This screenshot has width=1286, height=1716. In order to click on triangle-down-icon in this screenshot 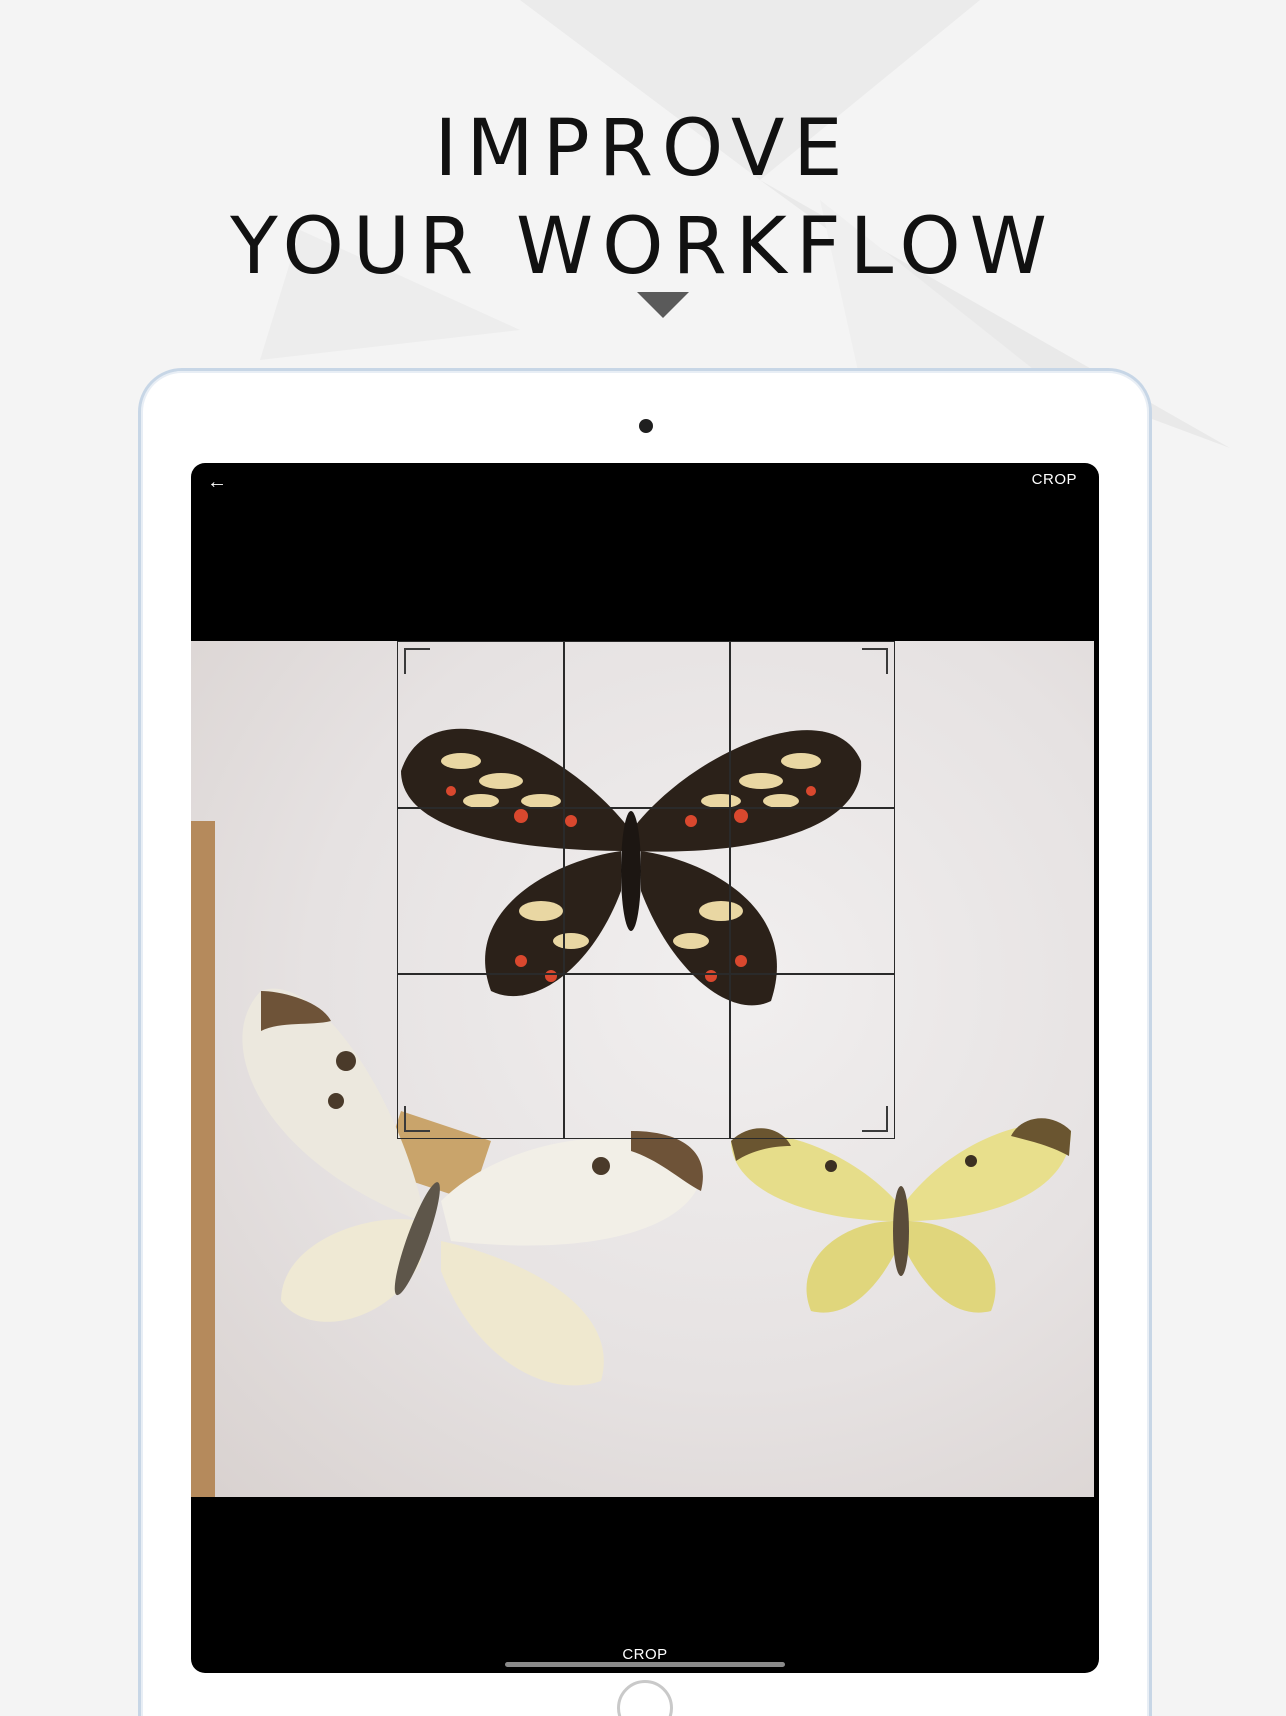, I will do `click(663, 305)`.